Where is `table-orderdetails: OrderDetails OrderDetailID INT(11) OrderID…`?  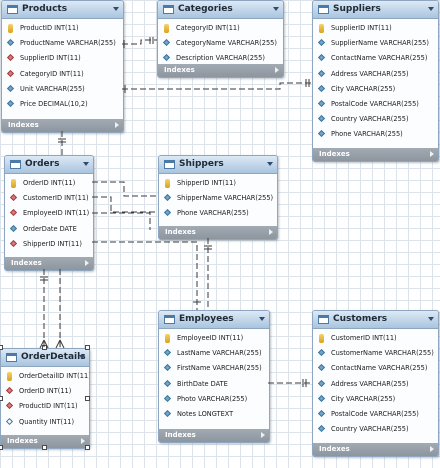
table-orderdetails: OrderDetails OrderDetailID INT(11) OrderID… is located at coordinates (45, 398).